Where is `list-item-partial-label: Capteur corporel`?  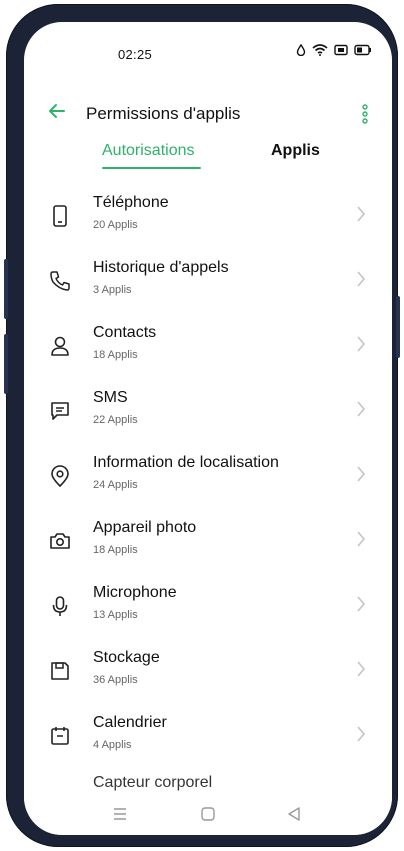
list-item-partial-label: Capteur corporel is located at coordinates (152, 783).